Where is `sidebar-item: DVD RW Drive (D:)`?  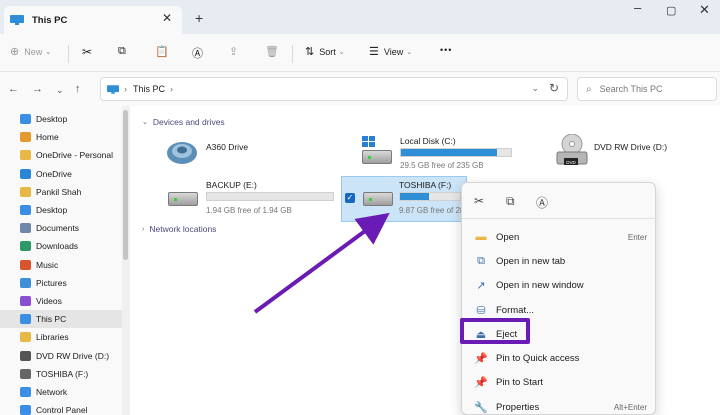 sidebar-item: DVD RW Drive (D:) is located at coordinates (61, 356).